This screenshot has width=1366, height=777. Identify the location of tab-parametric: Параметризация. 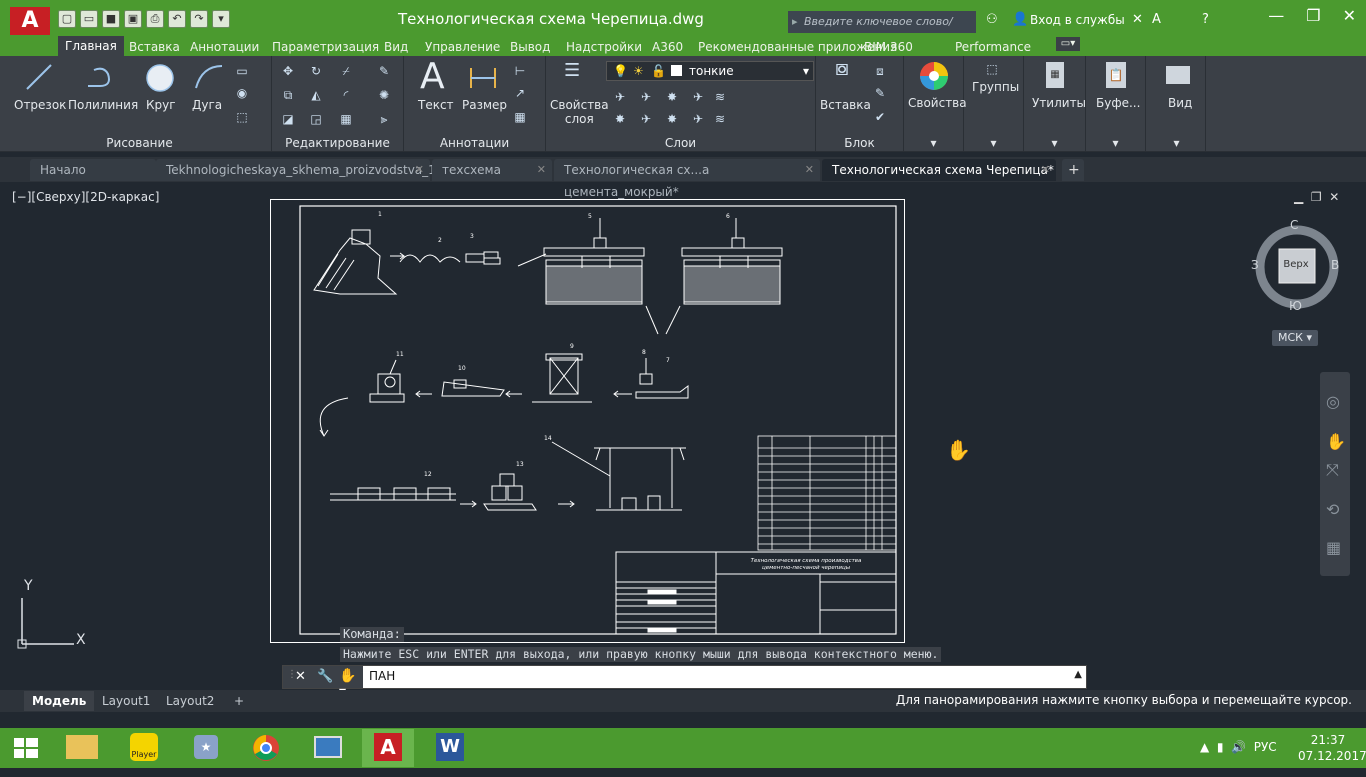
(325, 47).